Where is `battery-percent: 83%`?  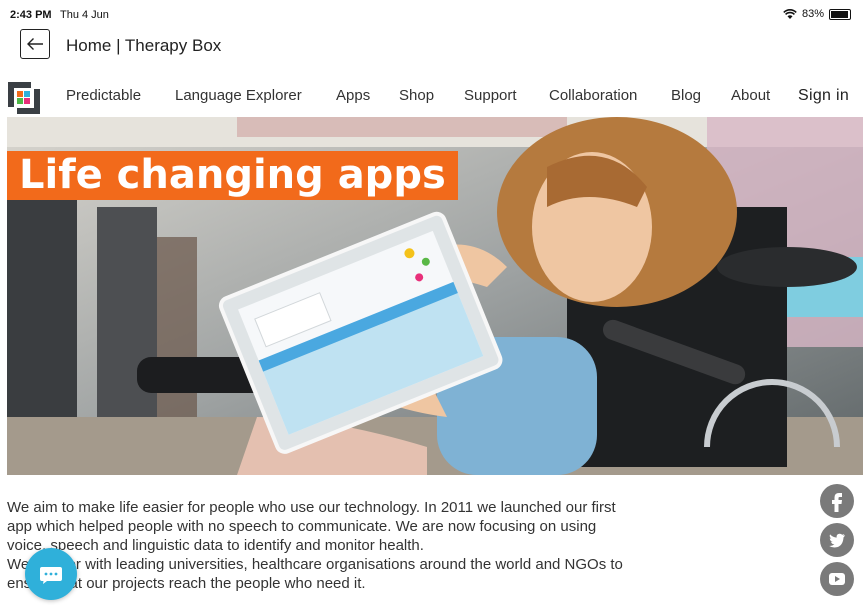 battery-percent: 83% is located at coordinates (812, 14).